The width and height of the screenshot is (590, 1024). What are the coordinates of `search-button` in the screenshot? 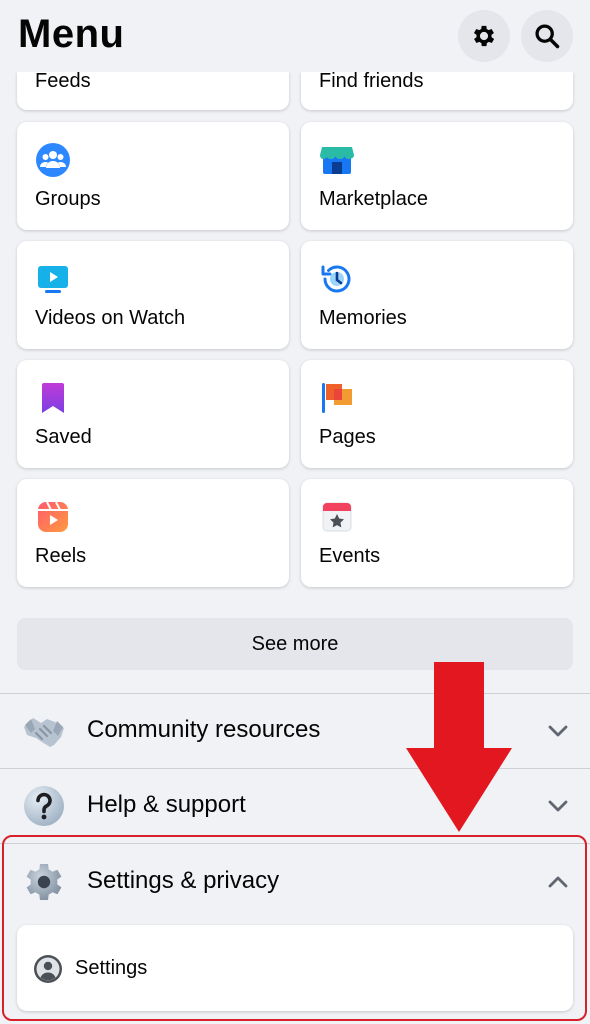 It's located at (547, 36).